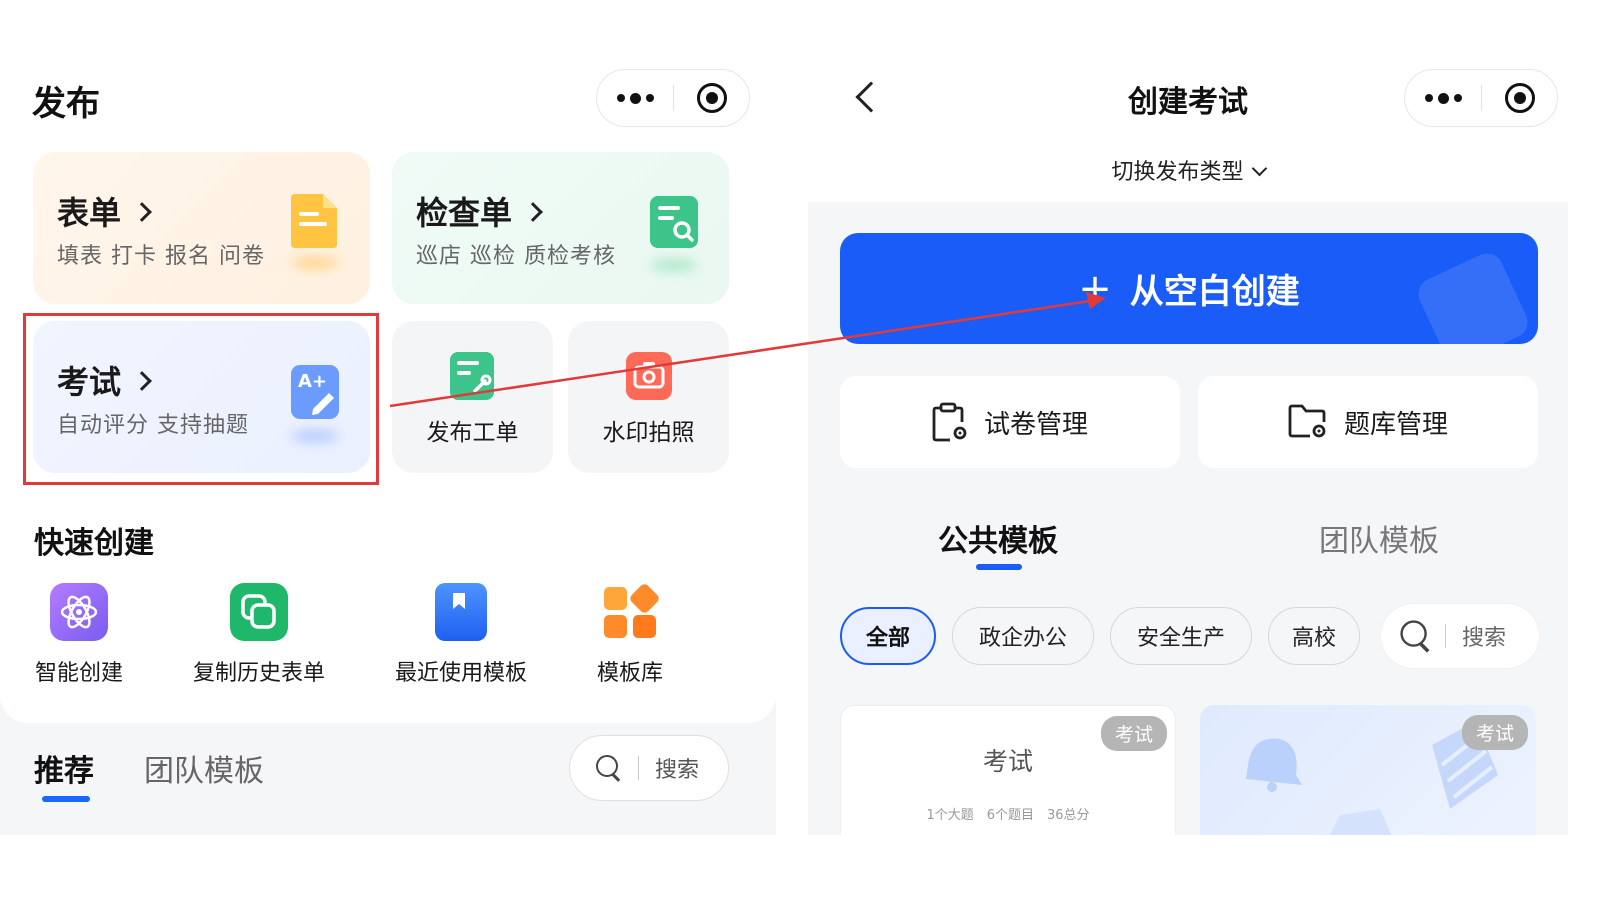 Image resolution: width=1600 pixels, height=900 pixels. I want to click on tab-recommend: 推荐, so click(64, 774).